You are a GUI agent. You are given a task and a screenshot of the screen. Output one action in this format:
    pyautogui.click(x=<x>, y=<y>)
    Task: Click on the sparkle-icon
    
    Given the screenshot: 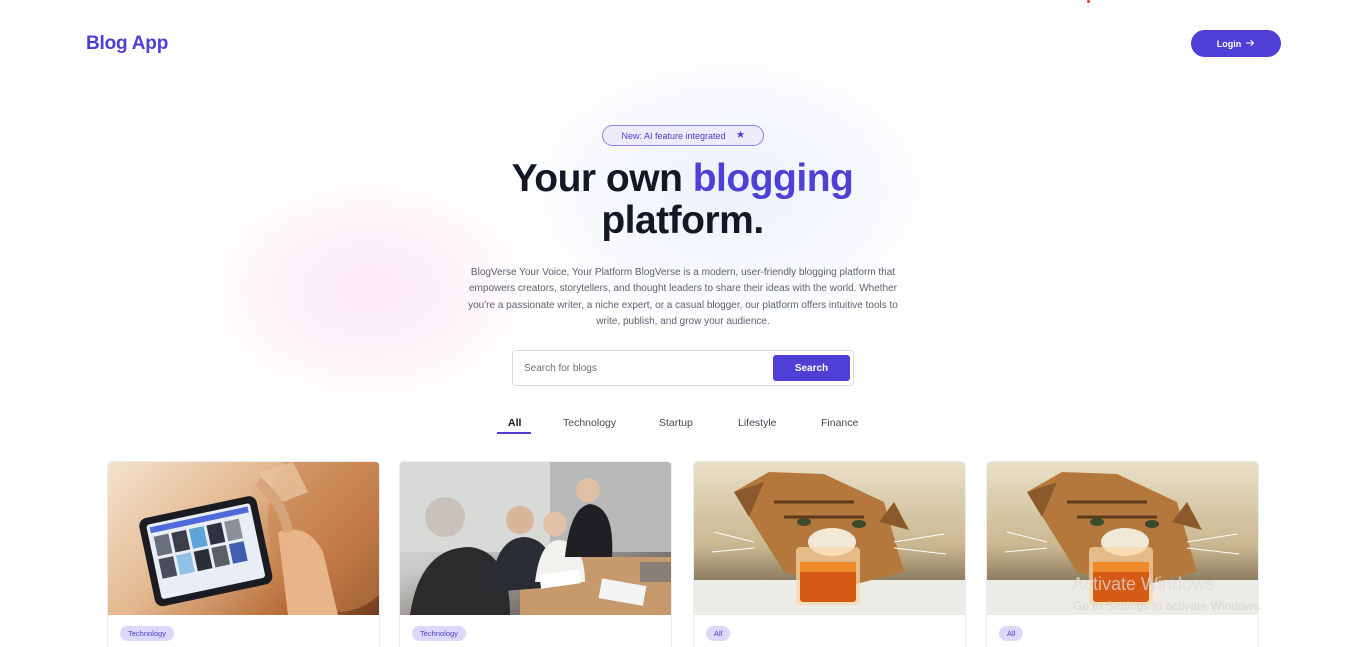 What is the action you would take?
    pyautogui.click(x=740, y=135)
    